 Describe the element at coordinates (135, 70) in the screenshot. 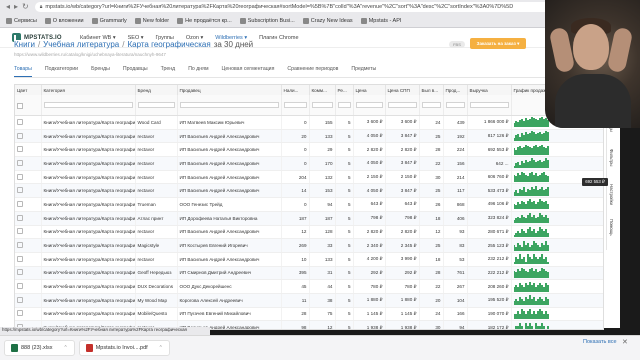

I see `tab-item: Продавцы` at that location.